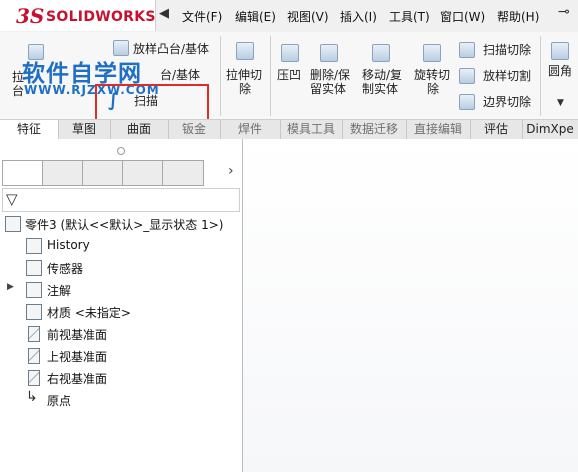 The width and height of the screenshot is (578, 472). What do you see at coordinates (34, 268) in the screenshot?
I see `sensors-icon` at bounding box center [34, 268].